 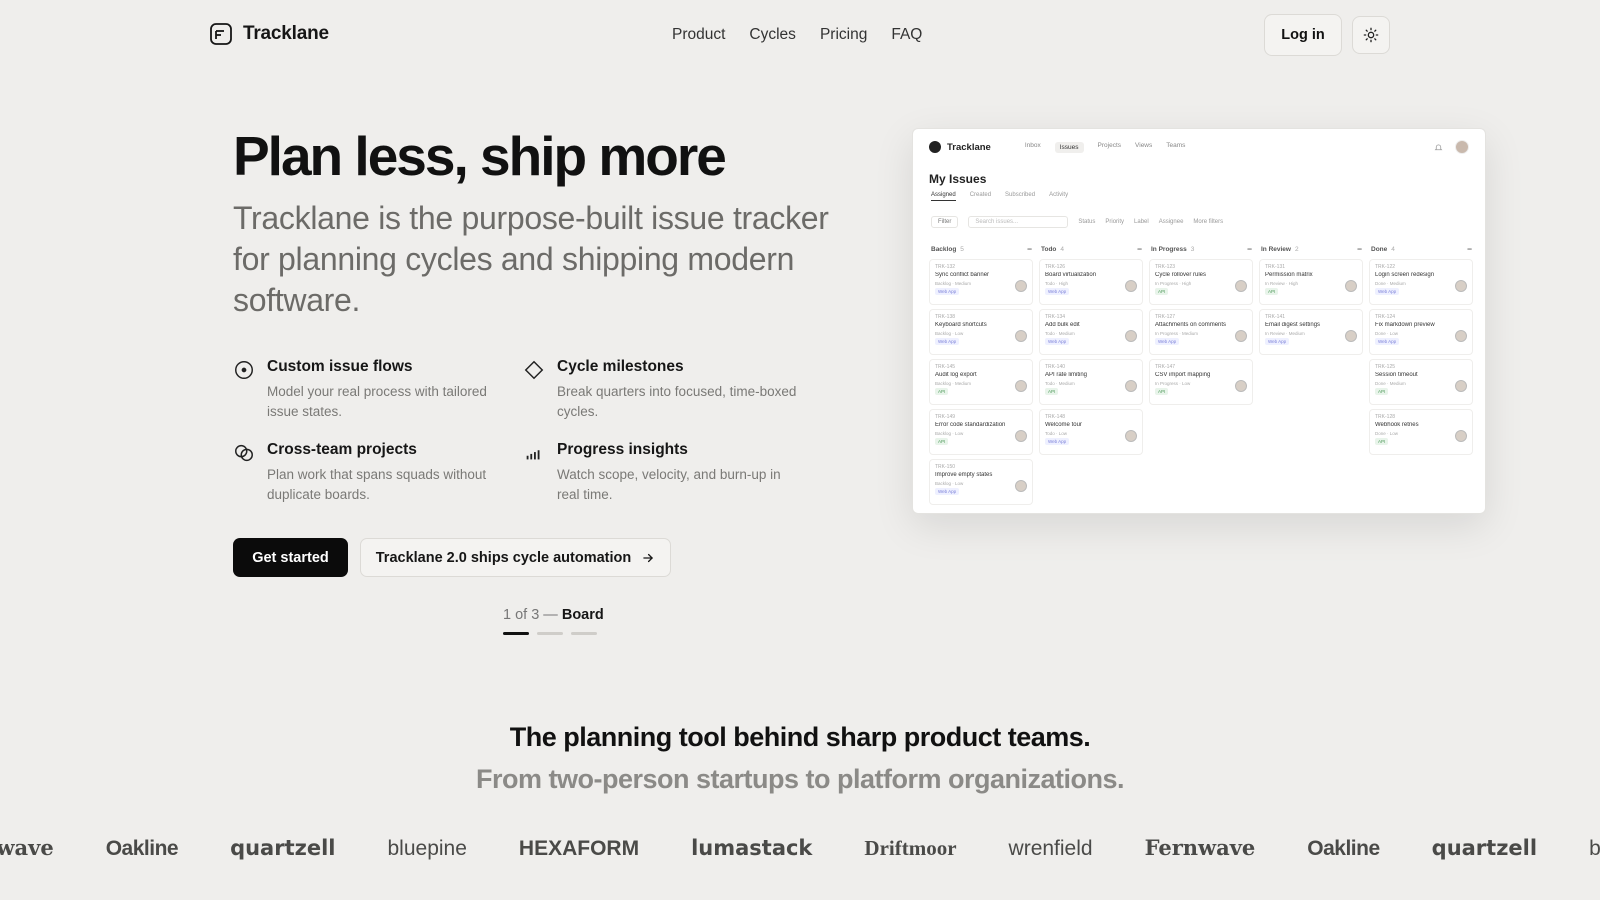 What do you see at coordinates (503, 557) in the screenshot?
I see `announcement-label: Tracklane 2.0 ships cycle automation` at bounding box center [503, 557].